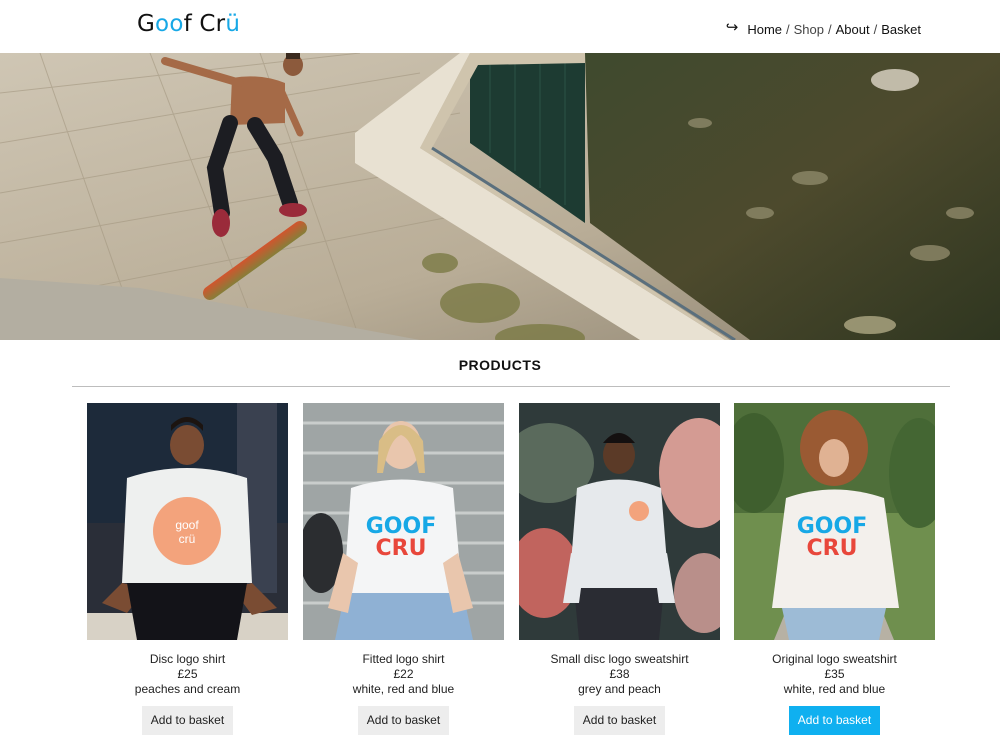 The image size is (1000, 749). I want to click on product-colour: peaches and cream, so click(187, 689).